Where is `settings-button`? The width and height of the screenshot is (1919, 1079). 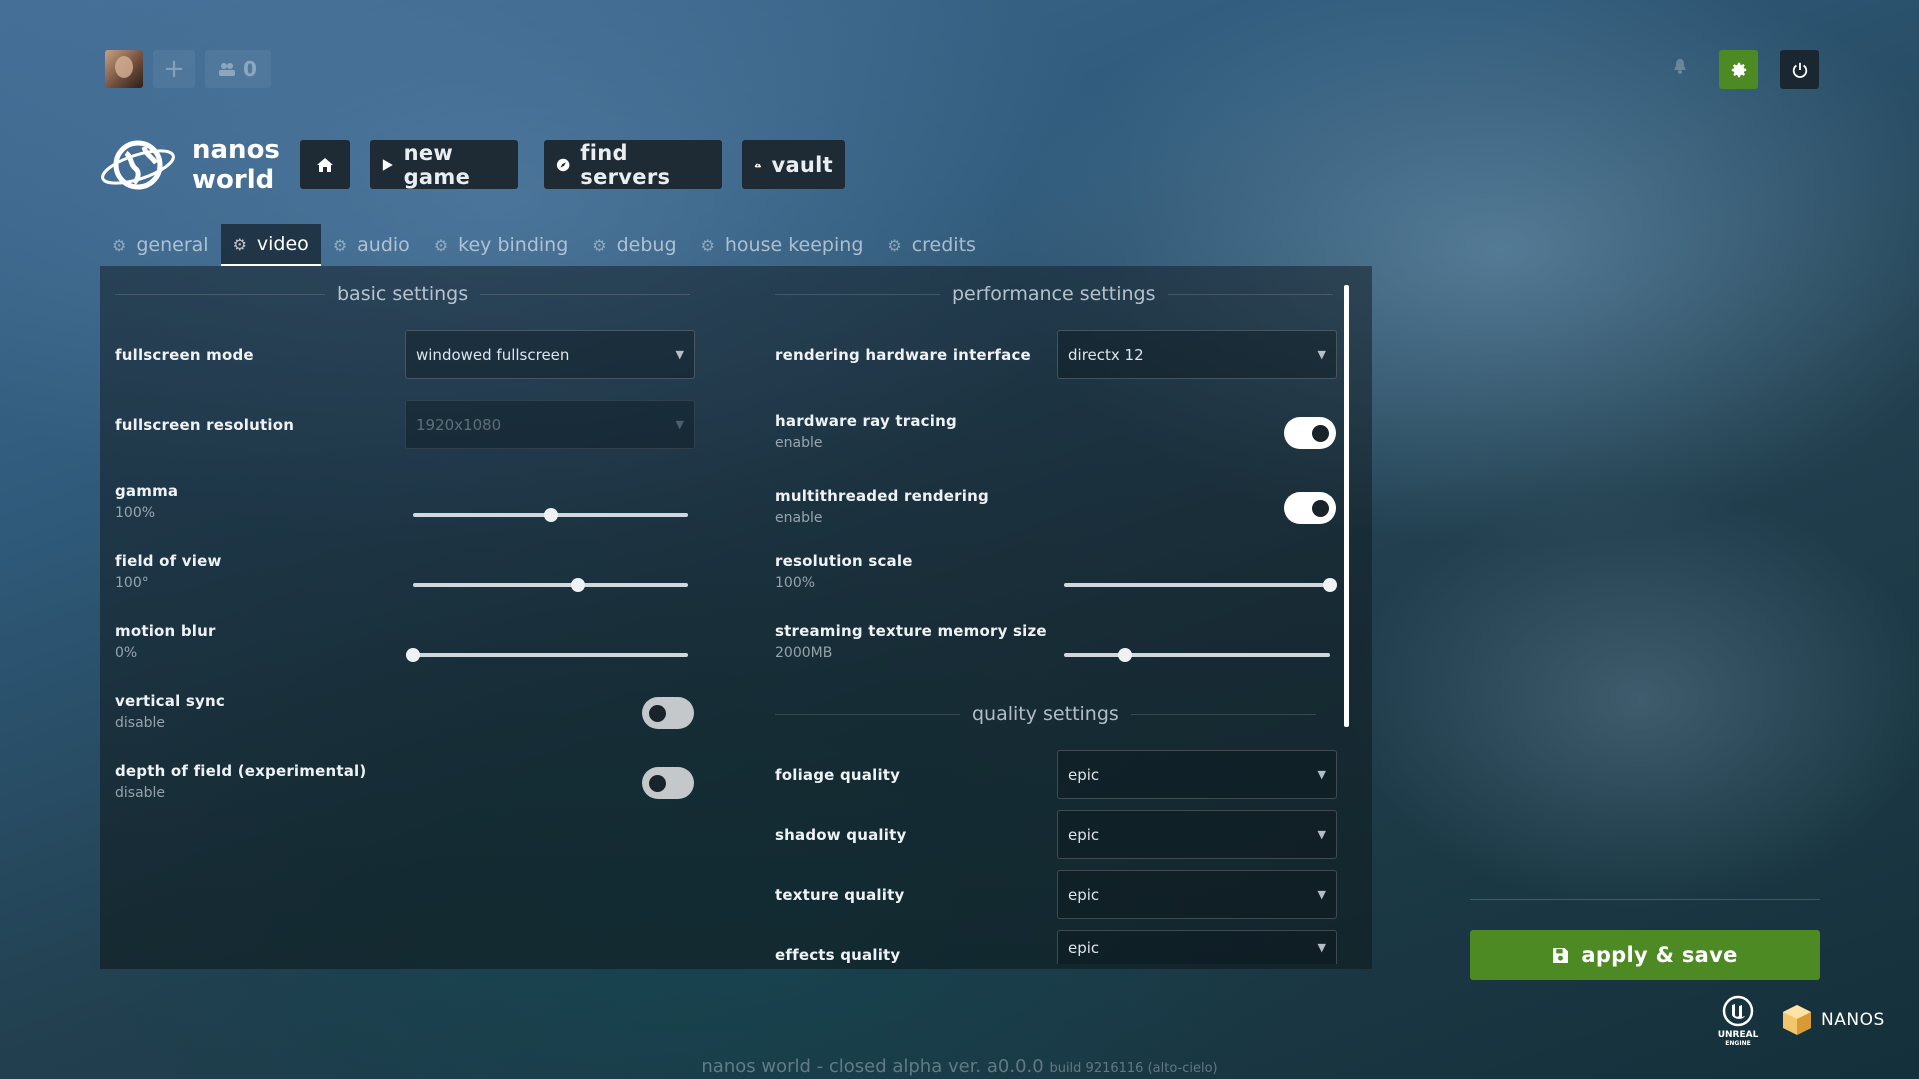
settings-button is located at coordinates (1738, 69).